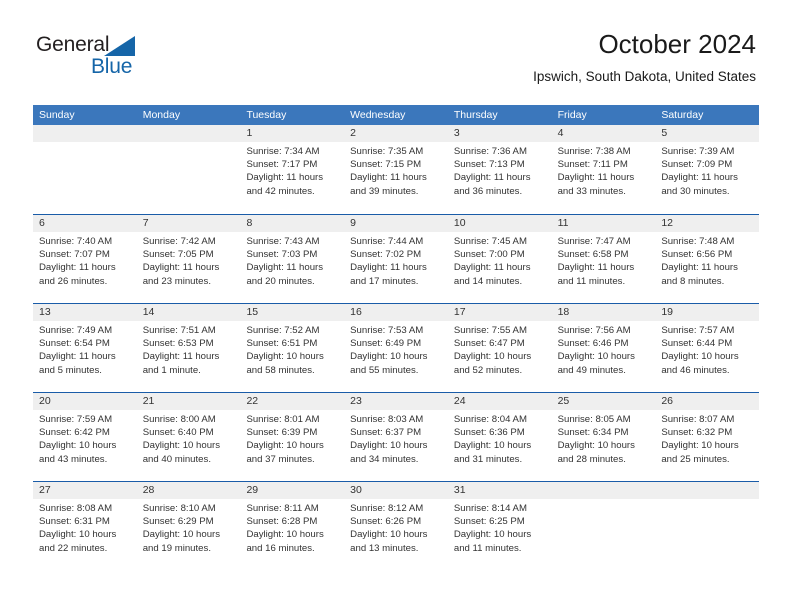 This screenshot has width=792, height=612. What do you see at coordinates (282, 344) in the screenshot?
I see `sunset-text: Sunset: 6:51 PM` at bounding box center [282, 344].